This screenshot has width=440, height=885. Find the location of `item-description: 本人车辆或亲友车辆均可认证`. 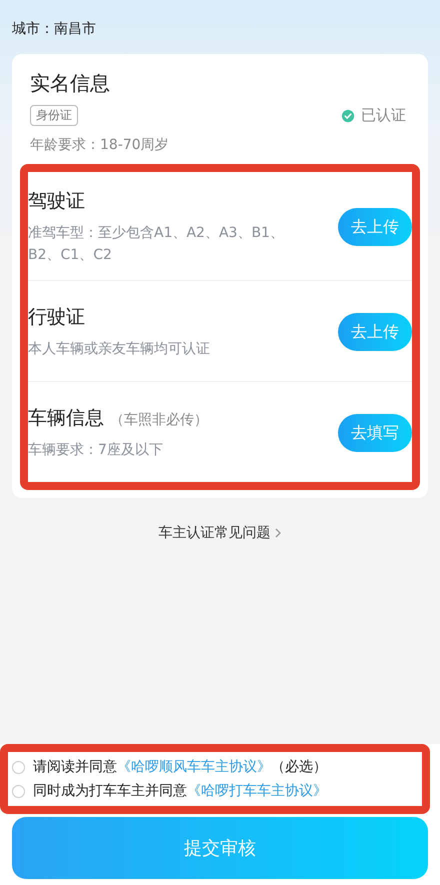

item-description: 本人车辆或亲友车辆均可认证 is located at coordinates (119, 349).